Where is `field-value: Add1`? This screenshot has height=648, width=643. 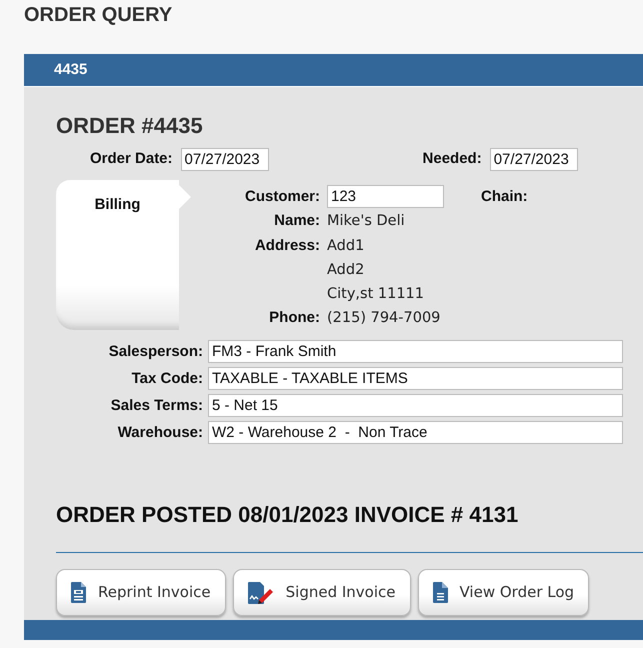 field-value: Add1 is located at coordinates (346, 246).